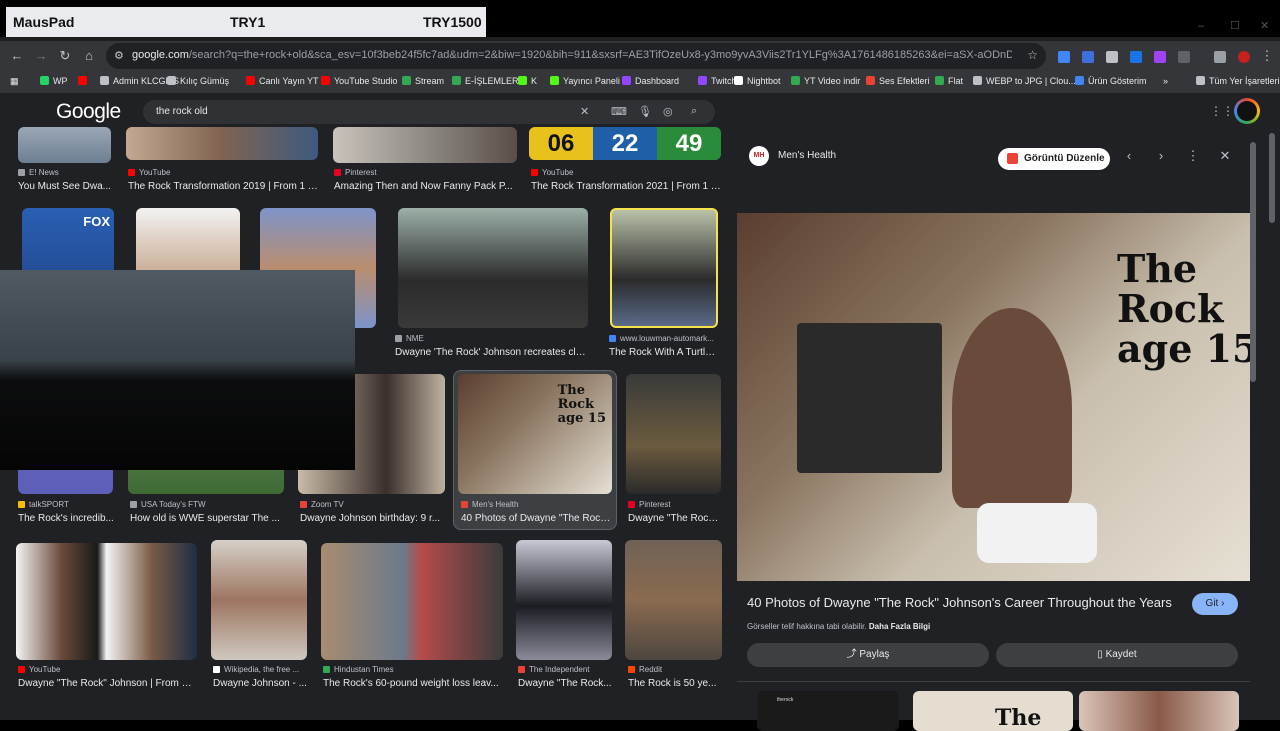  Describe the element at coordinates (1184, 57) in the screenshot. I see `extensions-puzzle-icon` at that location.